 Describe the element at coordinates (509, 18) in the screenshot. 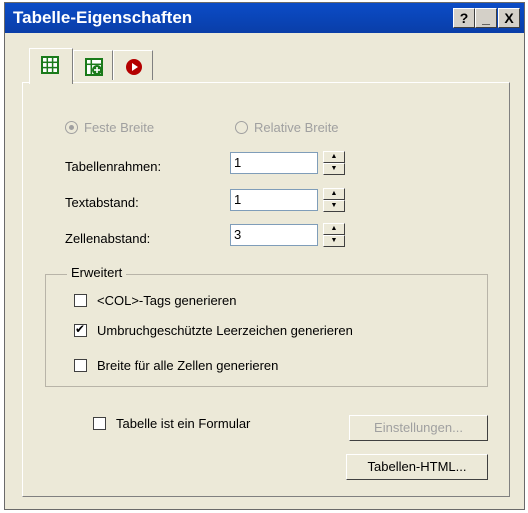

I see `close-button: X` at that location.